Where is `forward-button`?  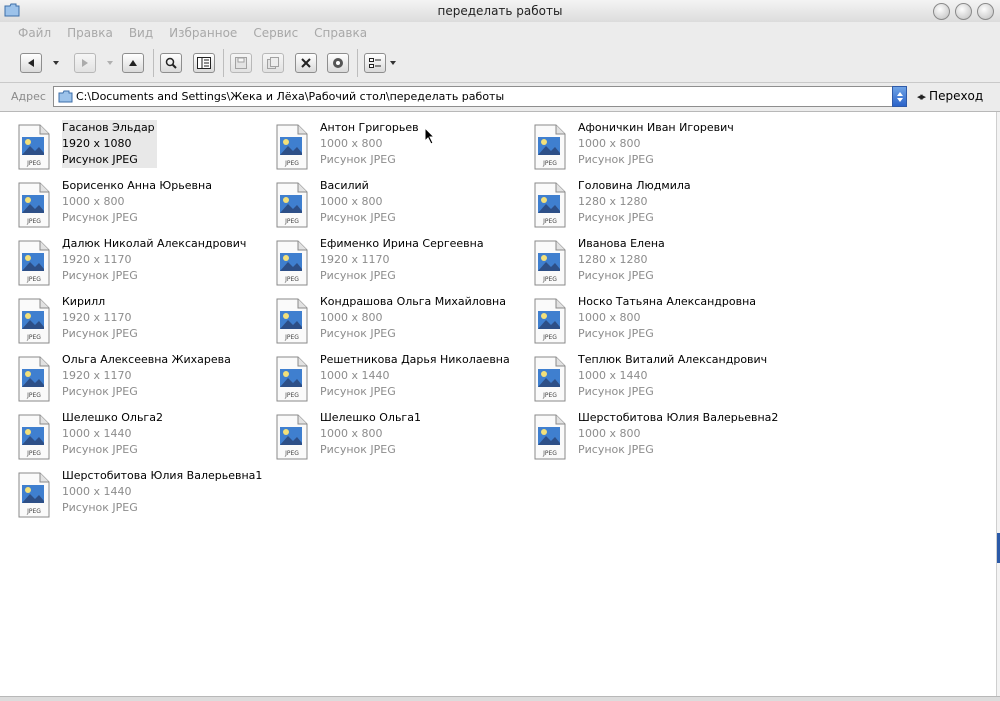
forward-button is located at coordinates (85, 63).